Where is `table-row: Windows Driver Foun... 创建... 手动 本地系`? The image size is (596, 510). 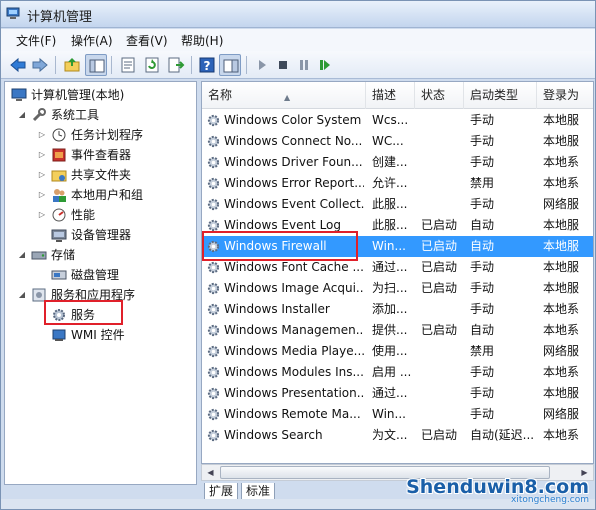
table-row: Windows Driver Foun... 创建... 手动 本地系 is located at coordinates (397, 162).